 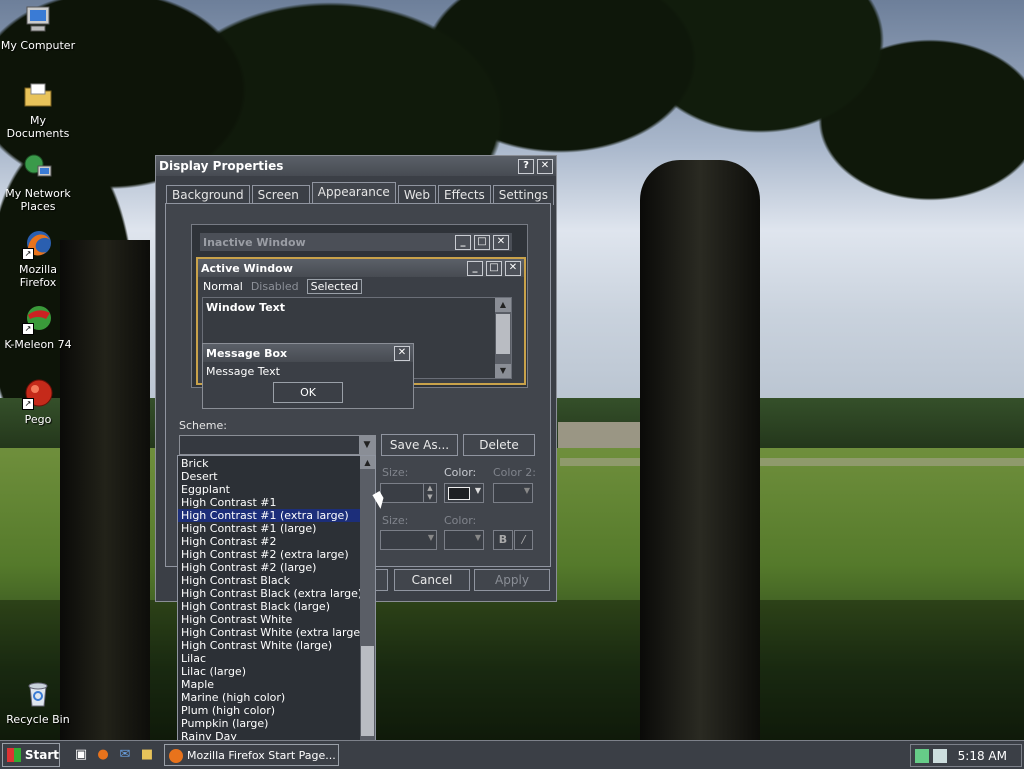 I want to click on preview-scrollbar: ▲ ▼, so click(x=503, y=338).